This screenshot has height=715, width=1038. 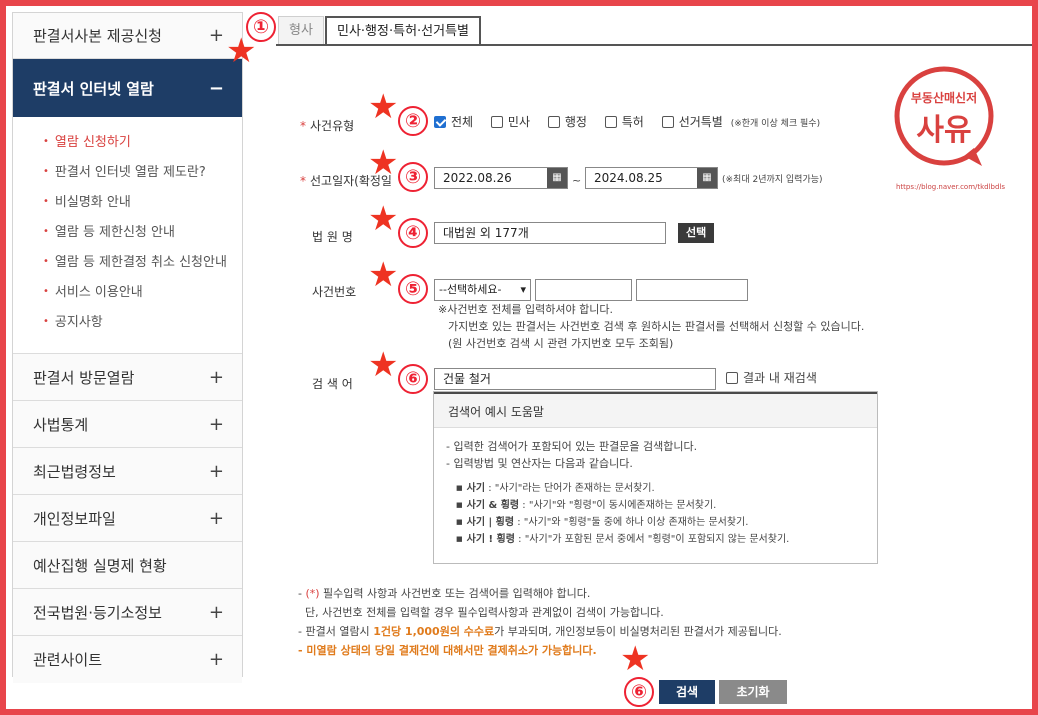 What do you see at coordinates (100, 565) in the screenshot?
I see `sidebar-item-label: 예산집행 실명제 현황` at bounding box center [100, 565].